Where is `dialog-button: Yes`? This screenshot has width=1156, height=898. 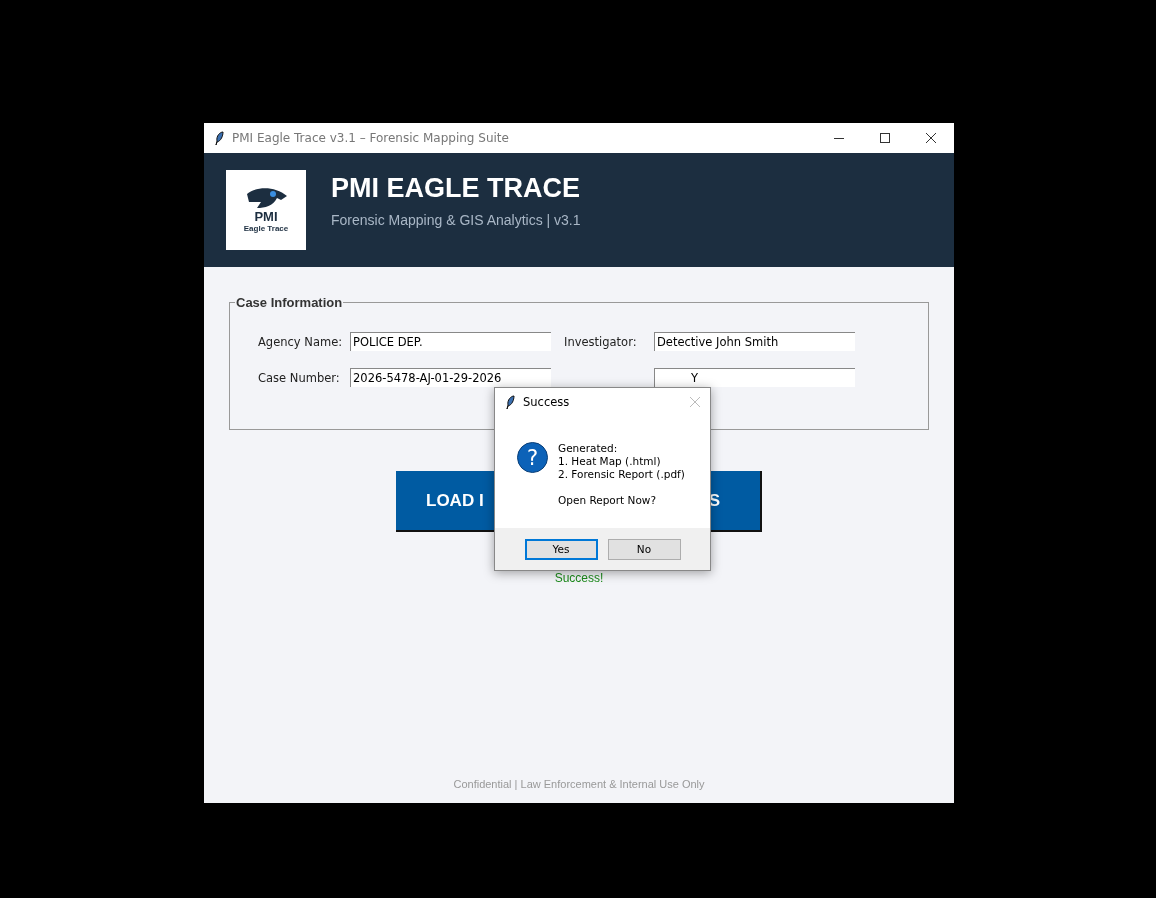
dialog-button: Yes is located at coordinates (561, 549).